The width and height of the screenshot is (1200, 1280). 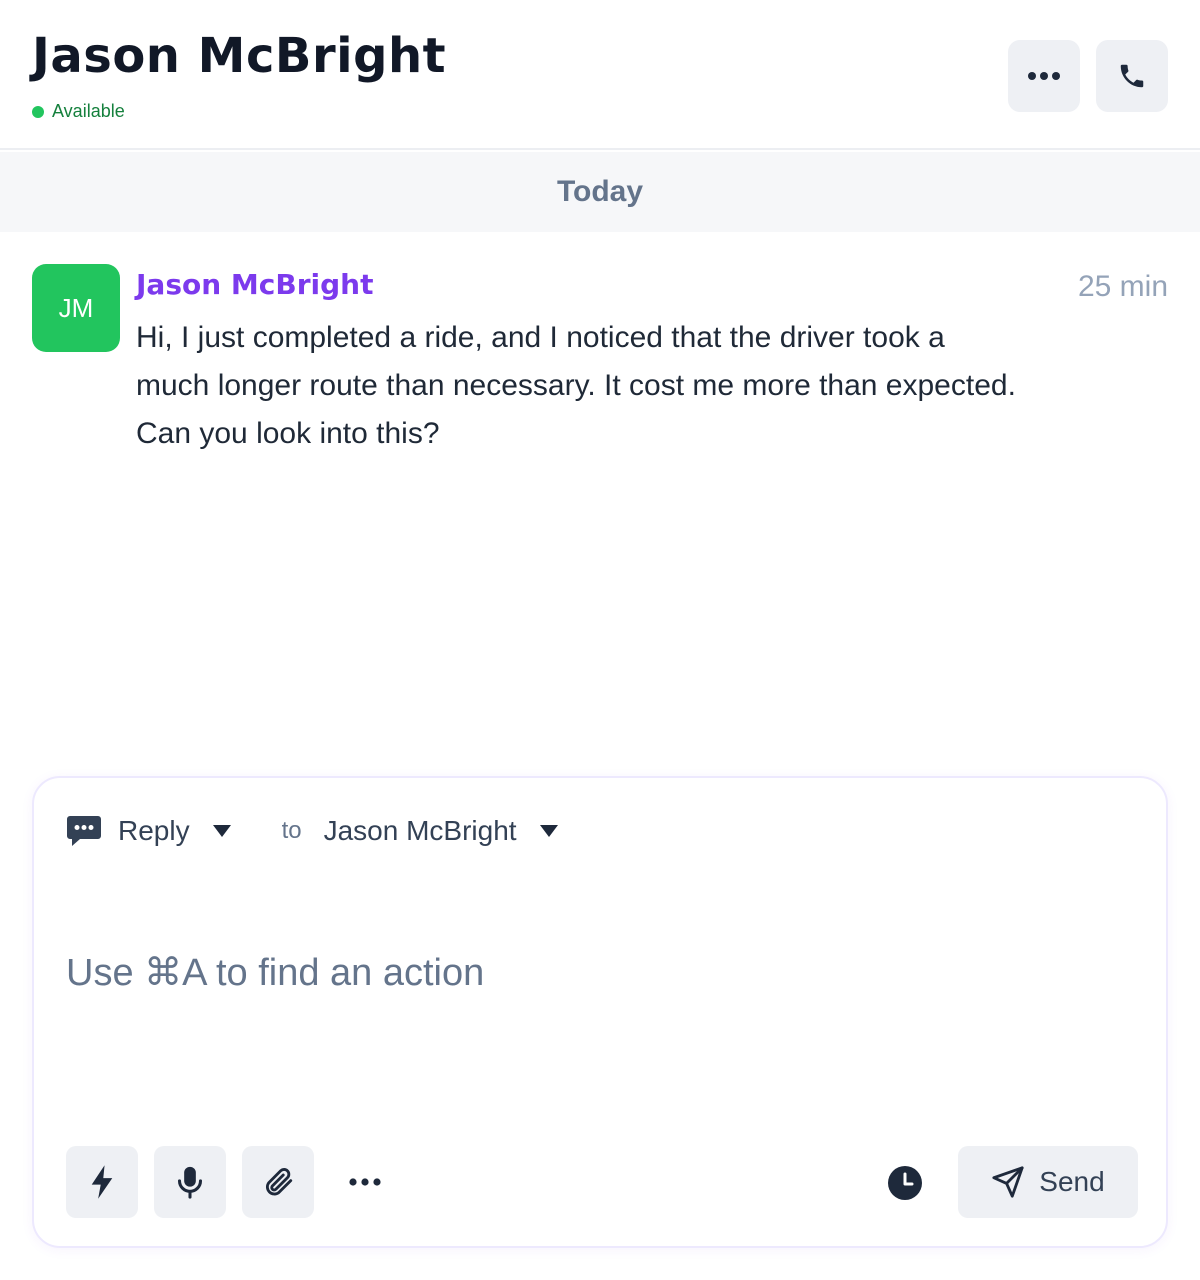 I want to click on quick-actions-button, so click(x=102, y=1182).